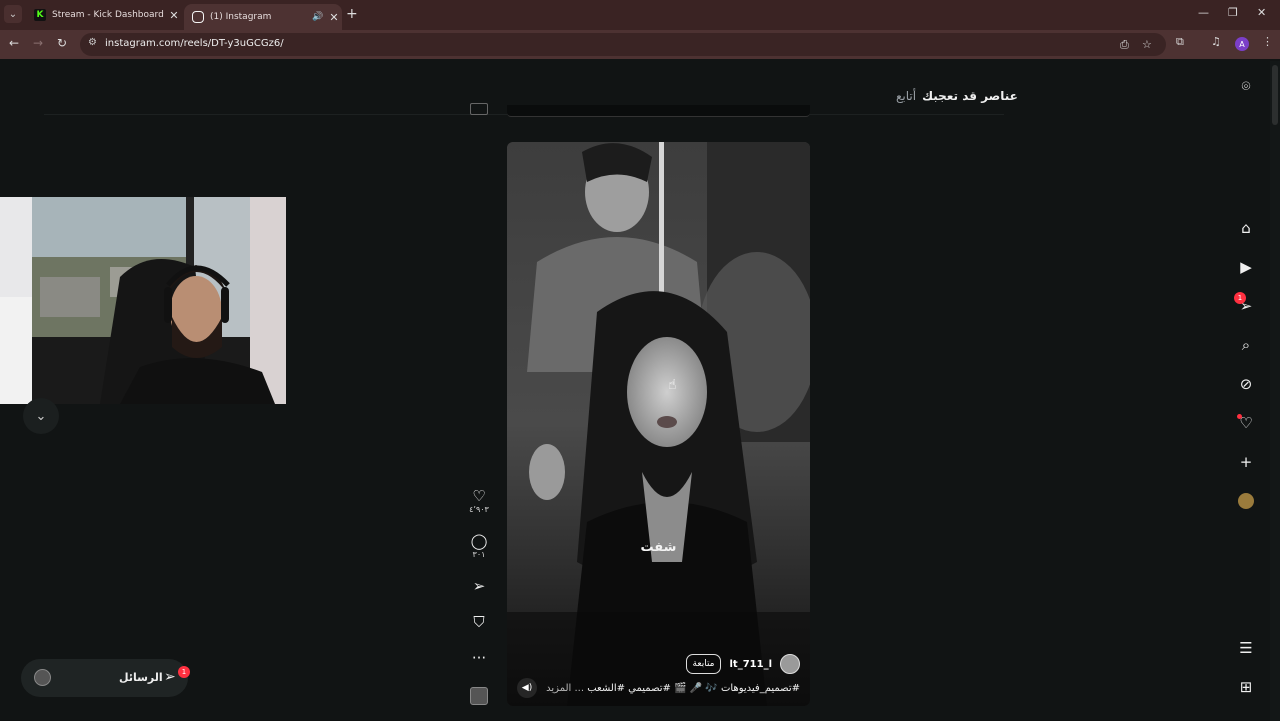  What do you see at coordinates (658, 111) in the screenshot?
I see `previous-reel-edge` at bounding box center [658, 111].